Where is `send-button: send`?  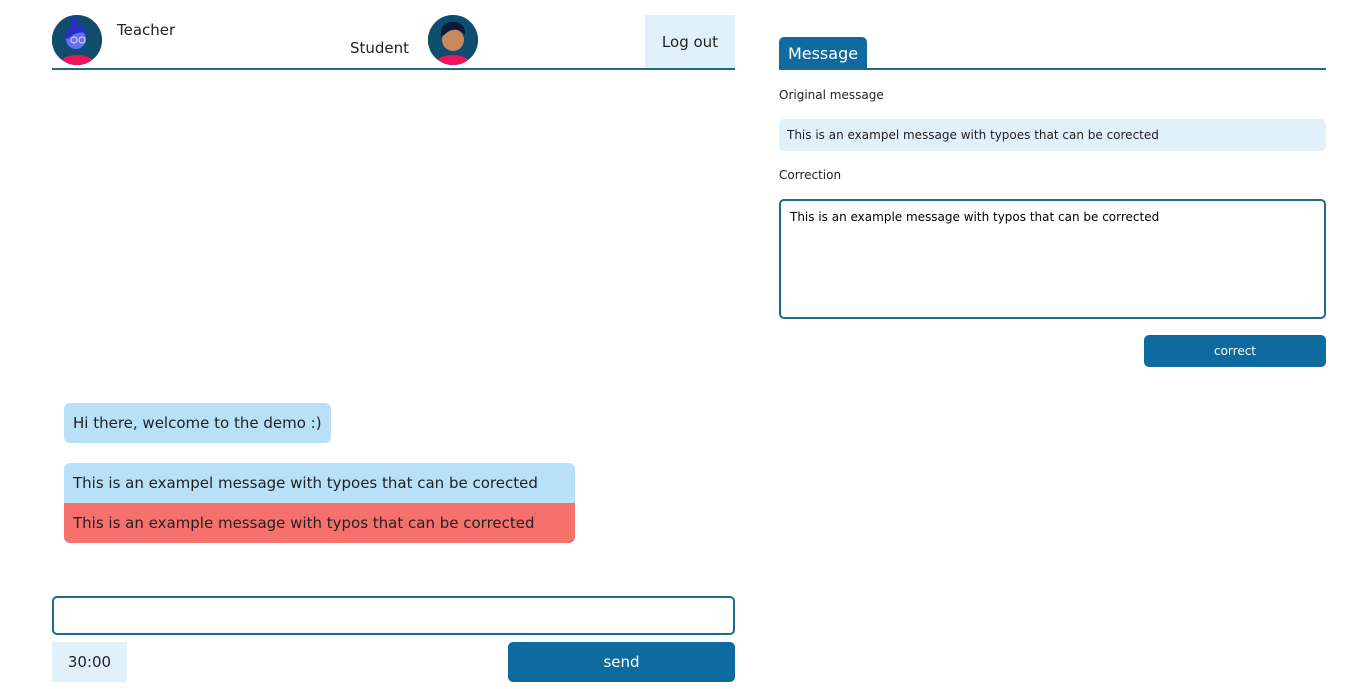 send-button: send is located at coordinates (621, 662).